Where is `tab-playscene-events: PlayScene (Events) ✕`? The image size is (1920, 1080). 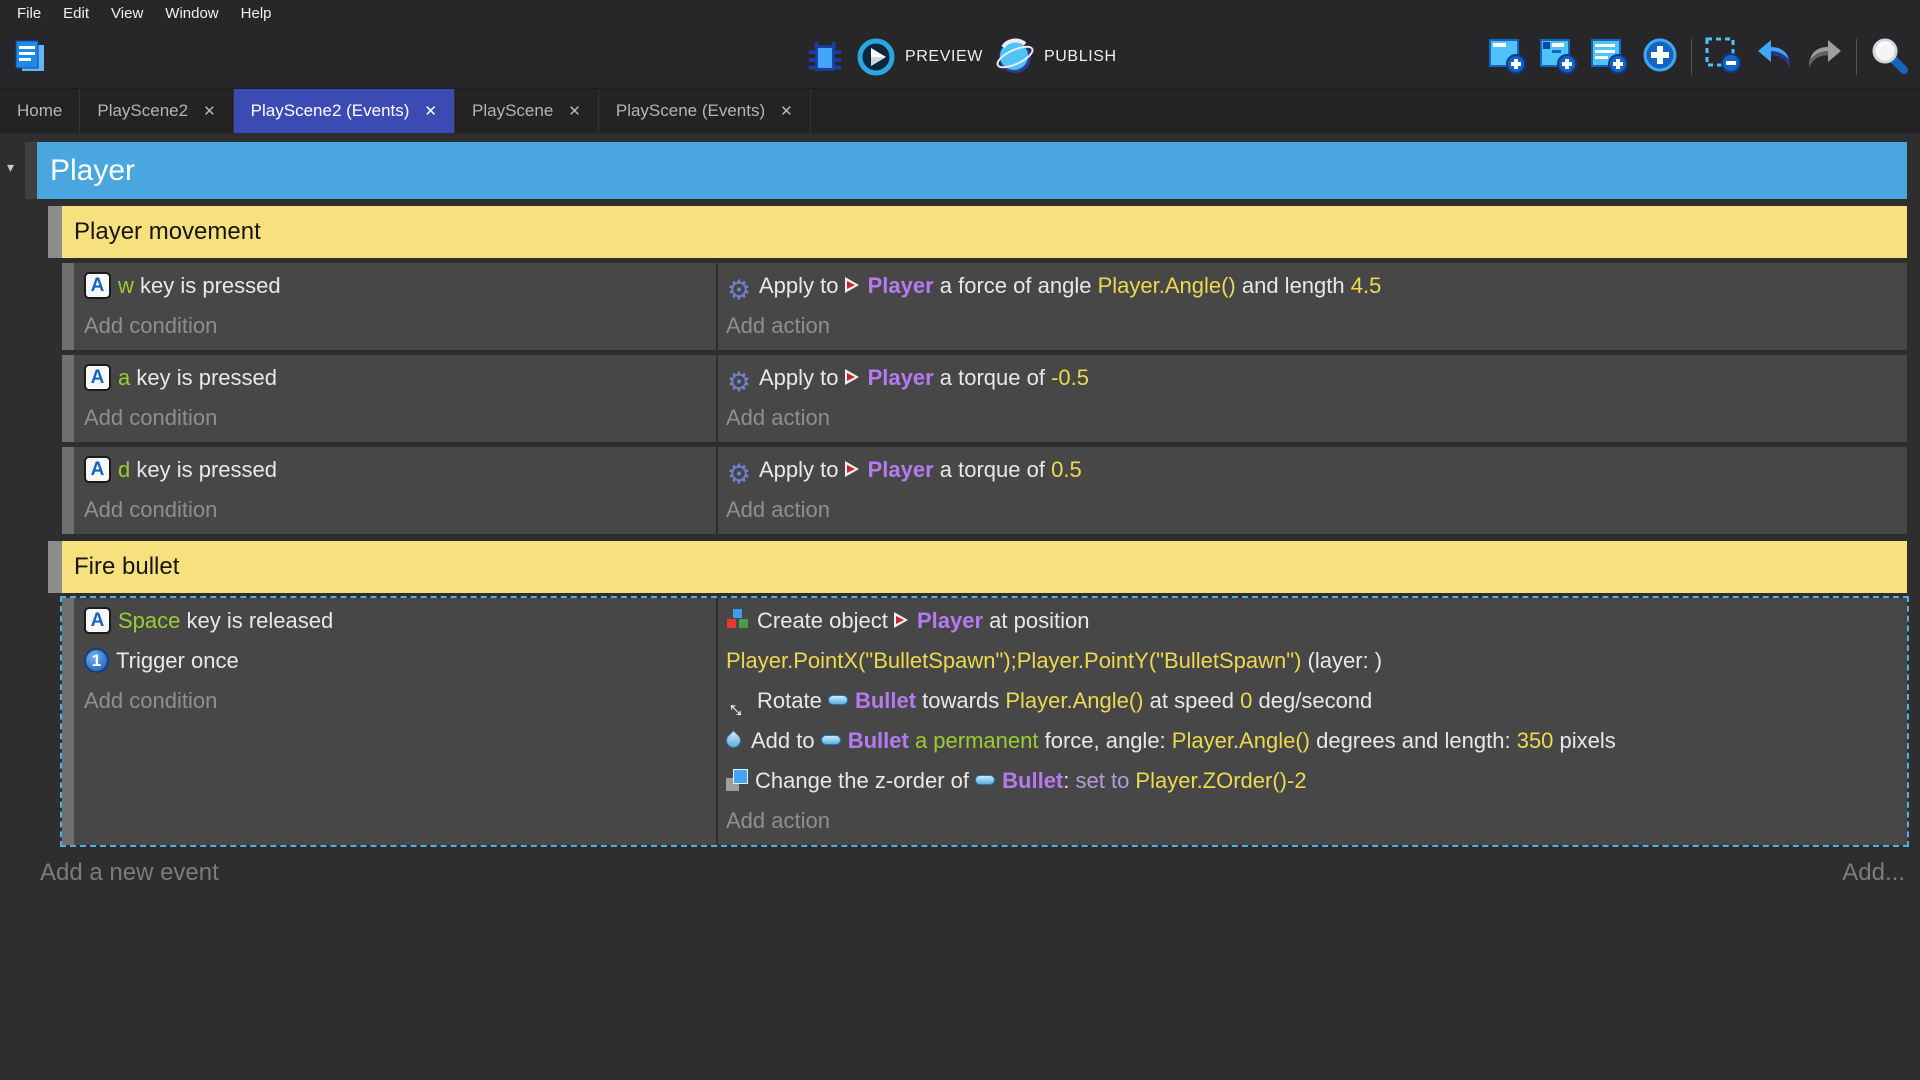 tab-playscene-events: PlayScene (Events) ✕ is located at coordinates (705, 111).